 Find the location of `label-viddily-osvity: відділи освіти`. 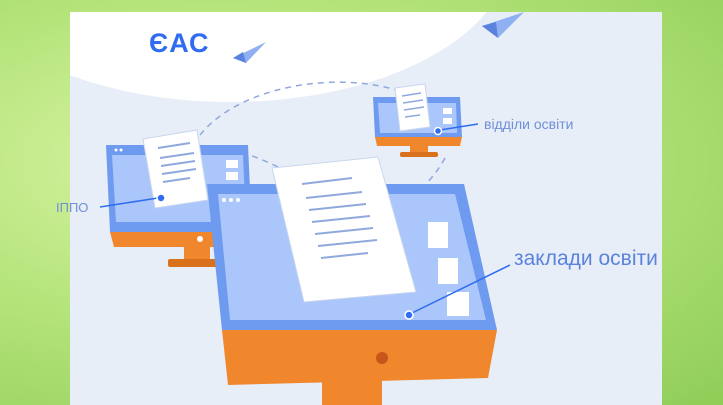

label-viddily-osvity: відділи освіти is located at coordinates (529, 124).